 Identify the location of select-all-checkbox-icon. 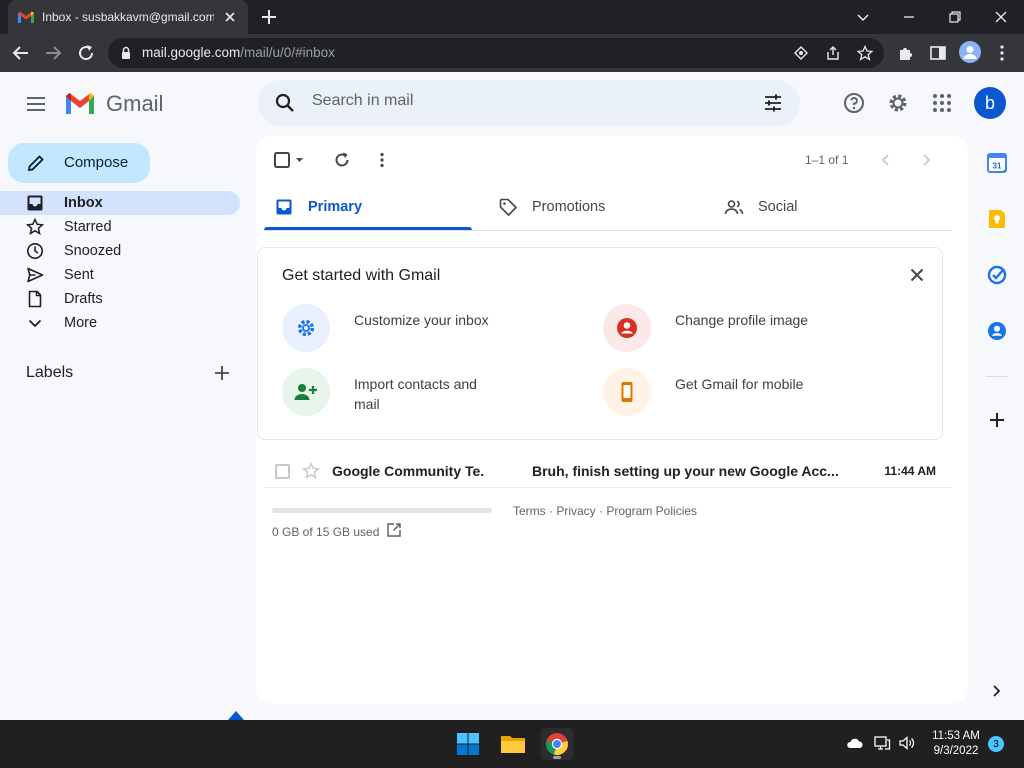
(289, 160).